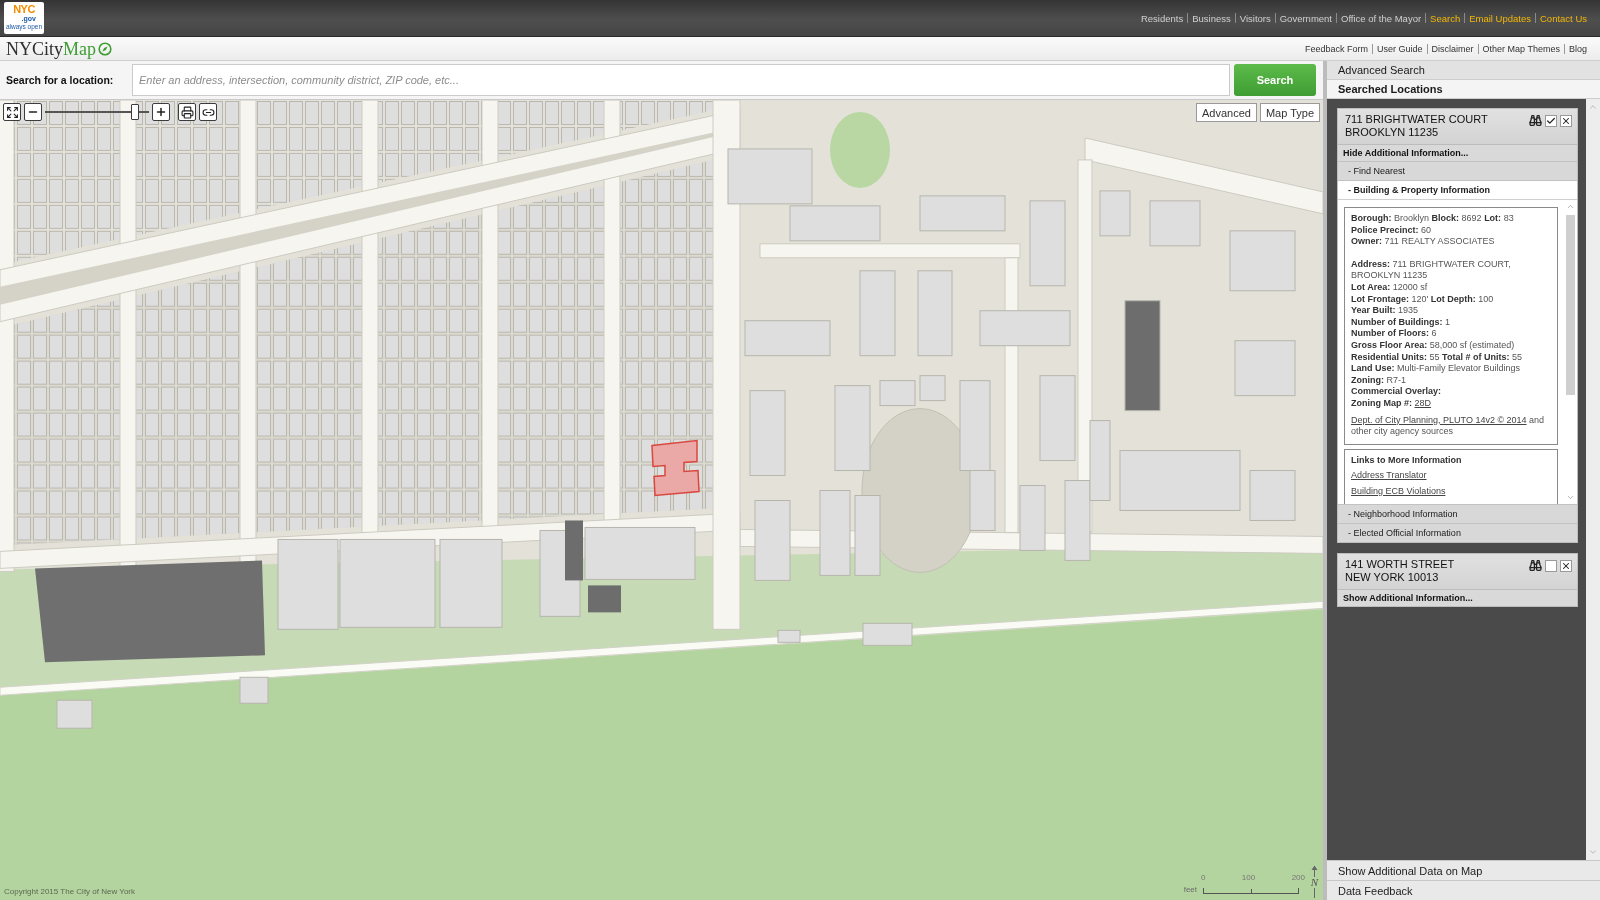  I want to click on location-address: 711 BRIGHTWATER COURT BROOKLYN 11235, so click(1416, 126).